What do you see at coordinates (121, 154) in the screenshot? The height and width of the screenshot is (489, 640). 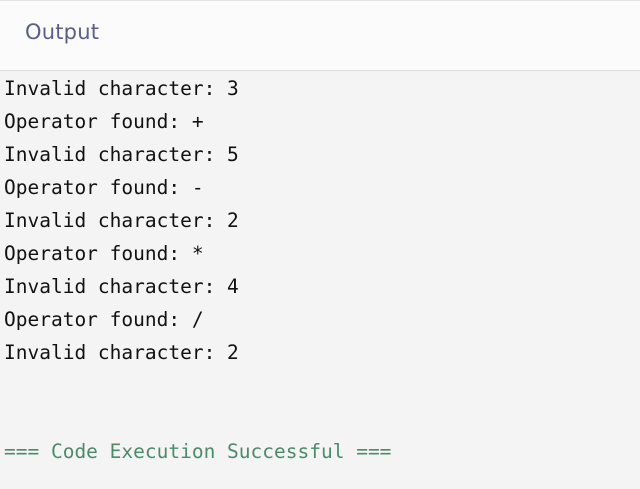 I see `console-line: Invalid character: 5` at bounding box center [121, 154].